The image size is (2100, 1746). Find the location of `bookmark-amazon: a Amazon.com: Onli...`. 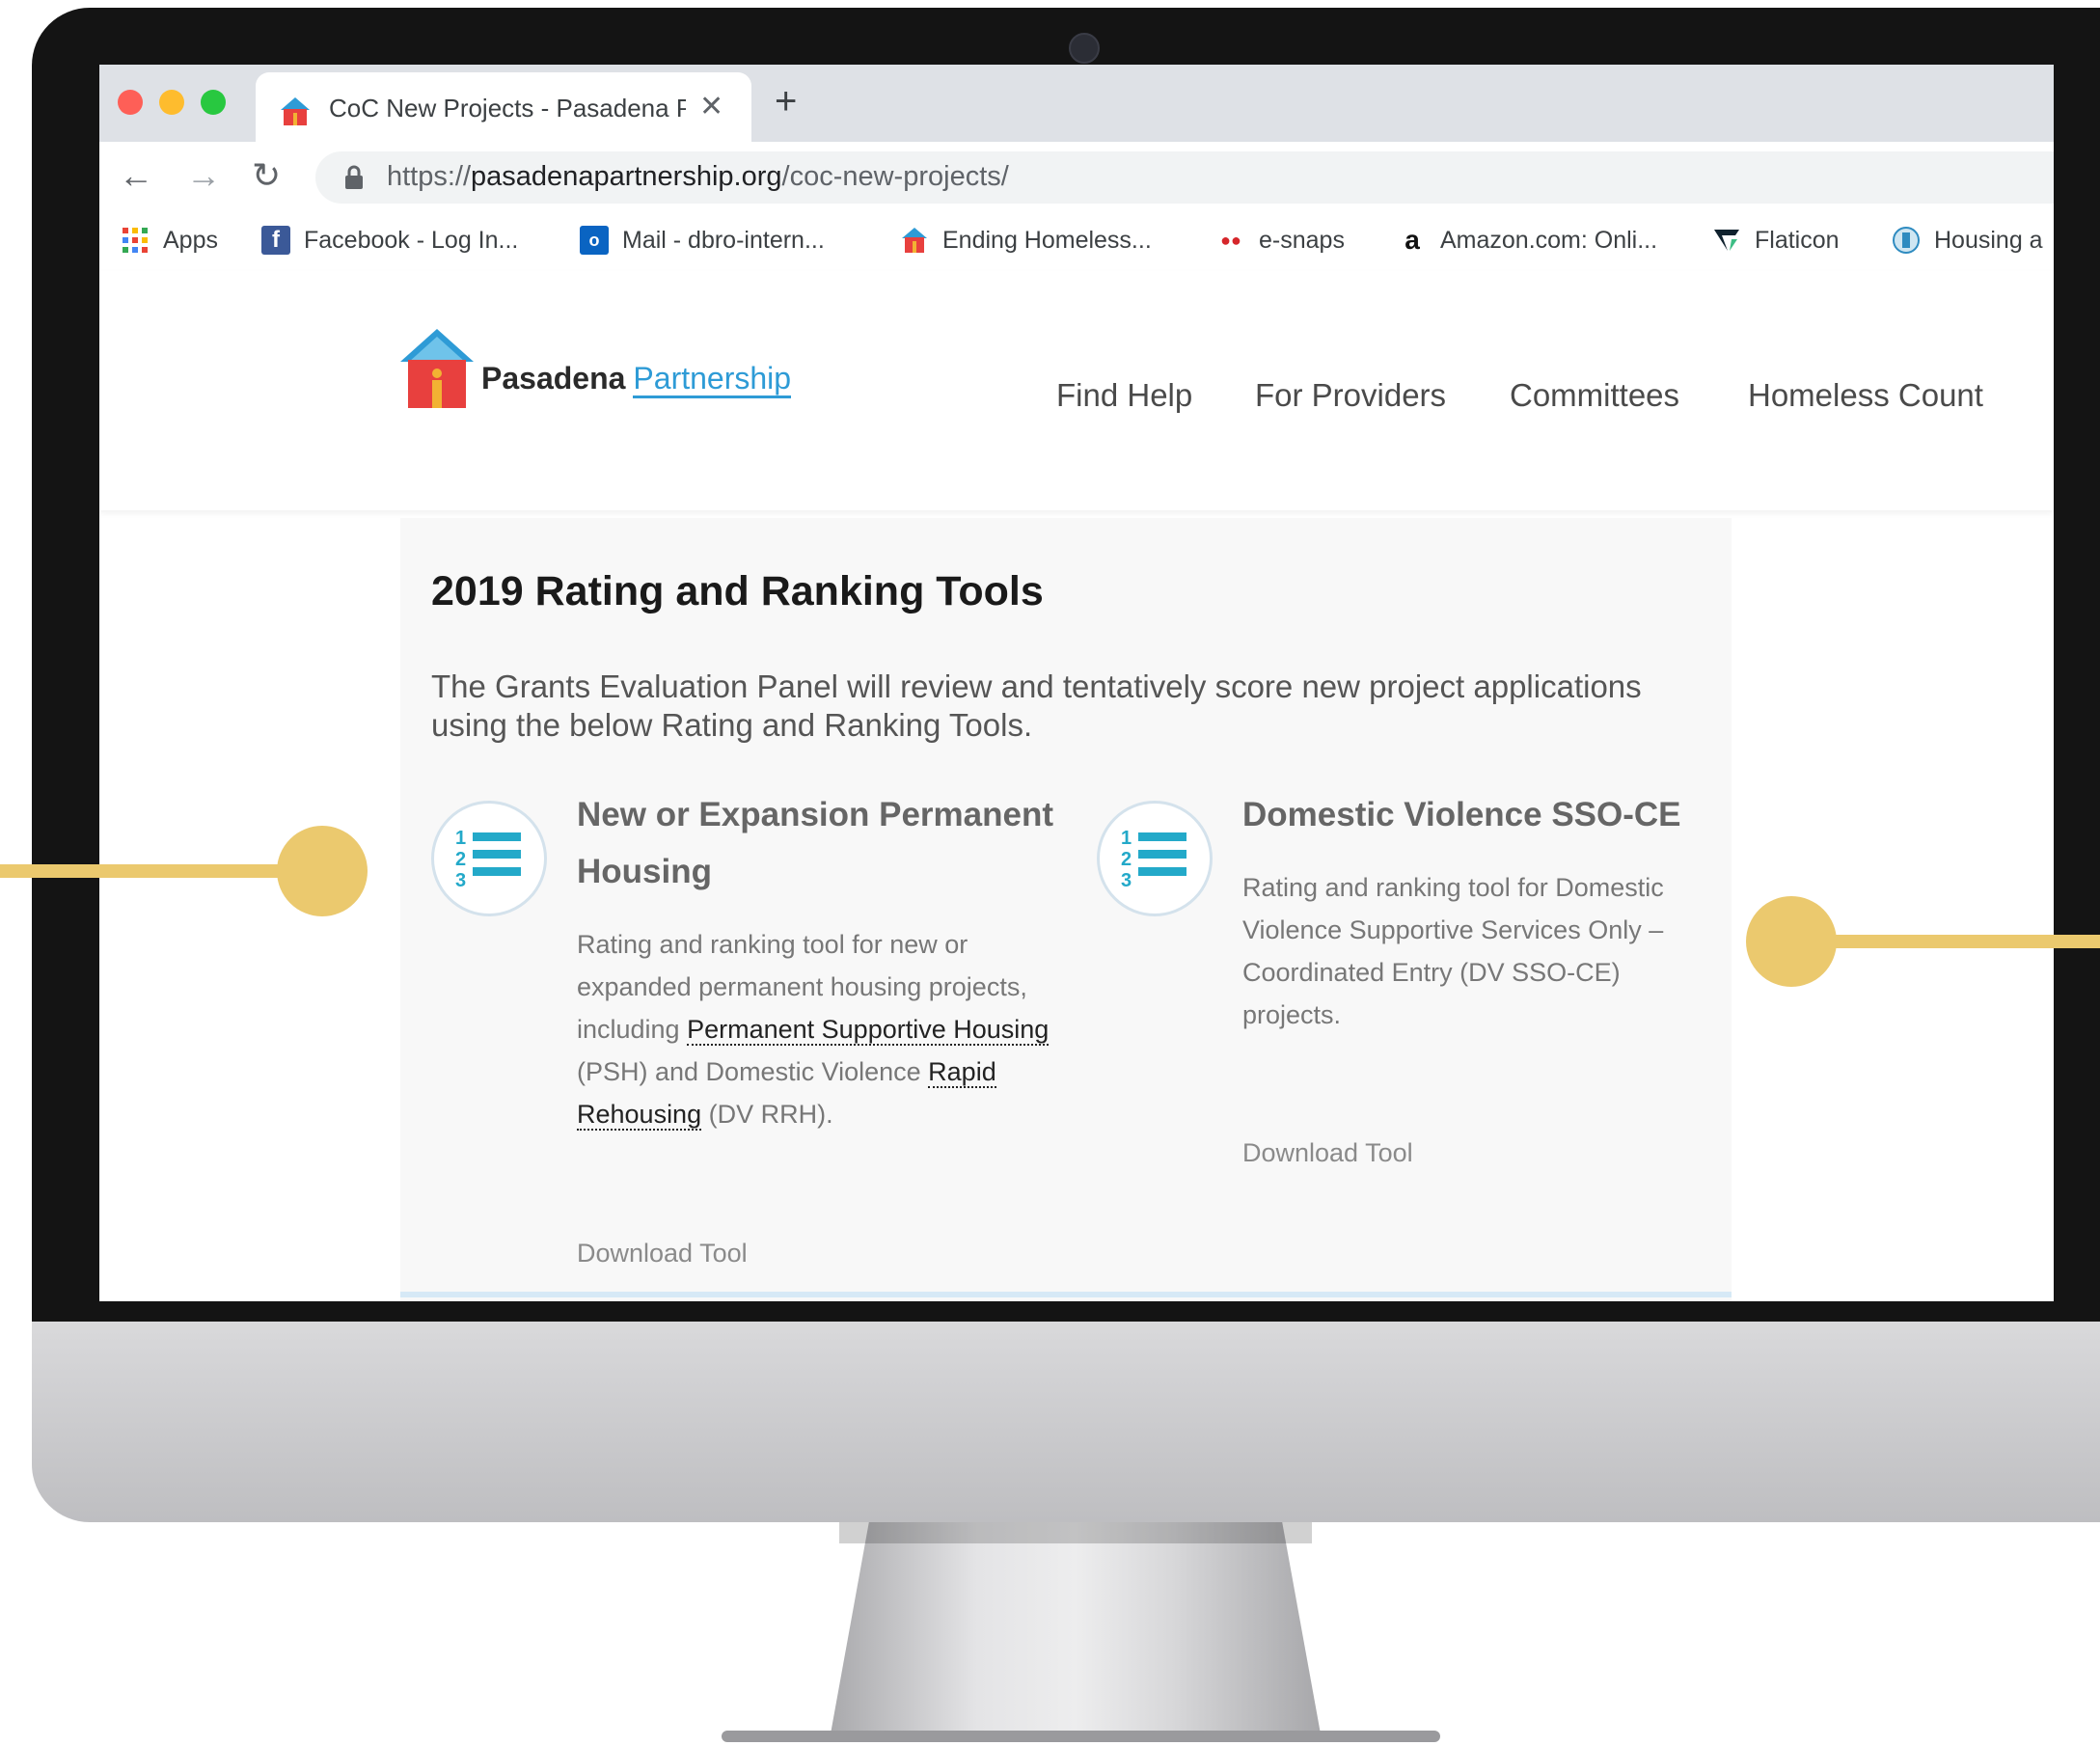

bookmark-amazon: a Amazon.com: Onli... is located at coordinates (1527, 241).